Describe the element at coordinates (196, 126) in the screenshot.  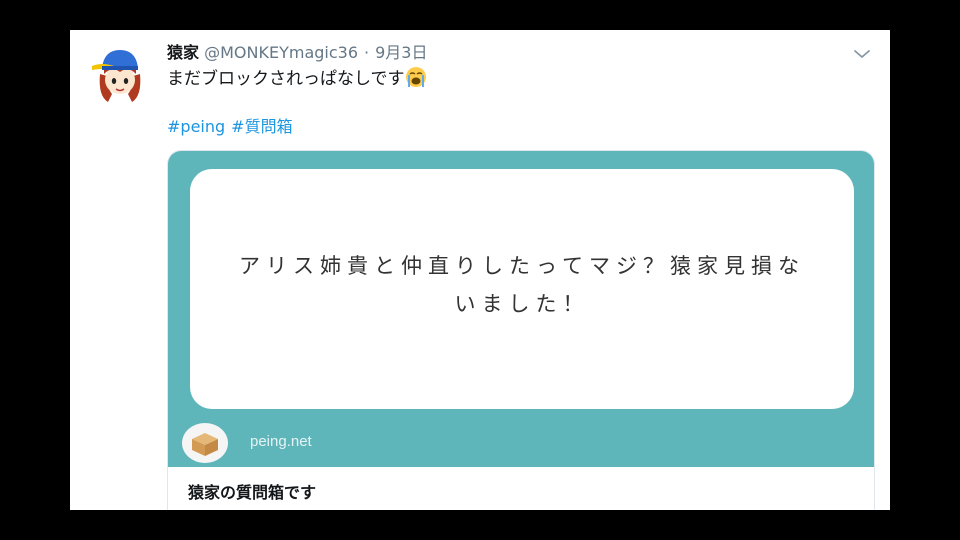
I see `hashtag-peing: #peing` at that location.